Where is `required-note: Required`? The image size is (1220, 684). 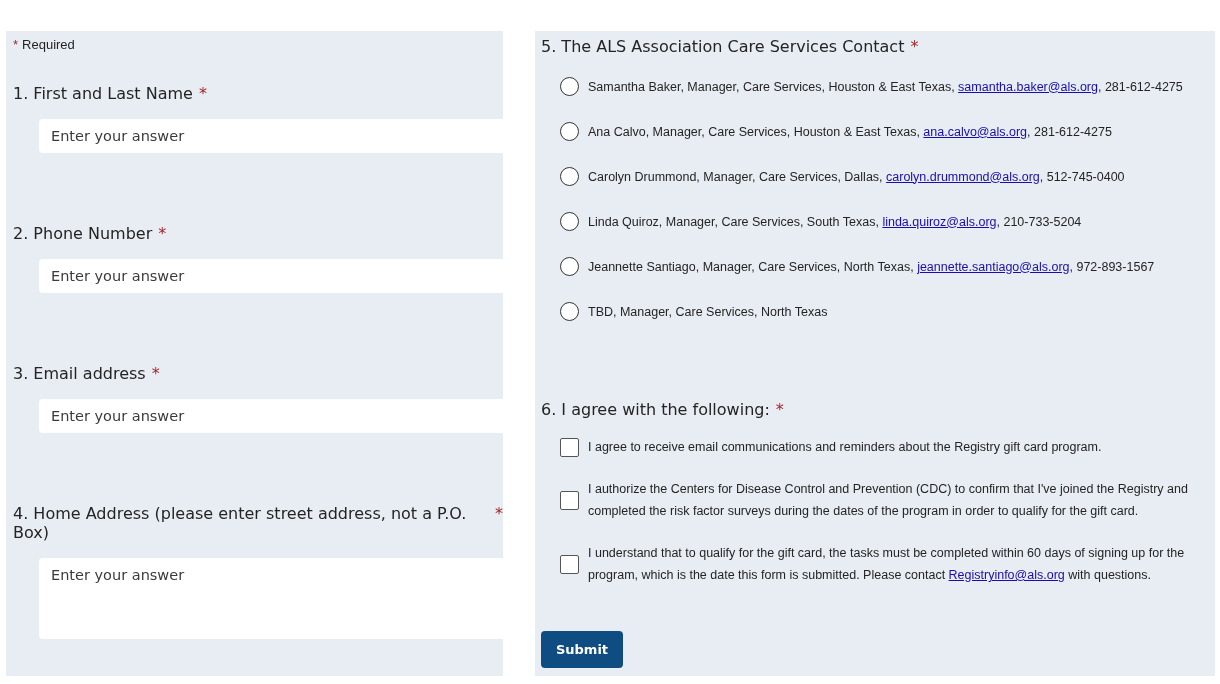
required-note: Required is located at coordinates (48, 44).